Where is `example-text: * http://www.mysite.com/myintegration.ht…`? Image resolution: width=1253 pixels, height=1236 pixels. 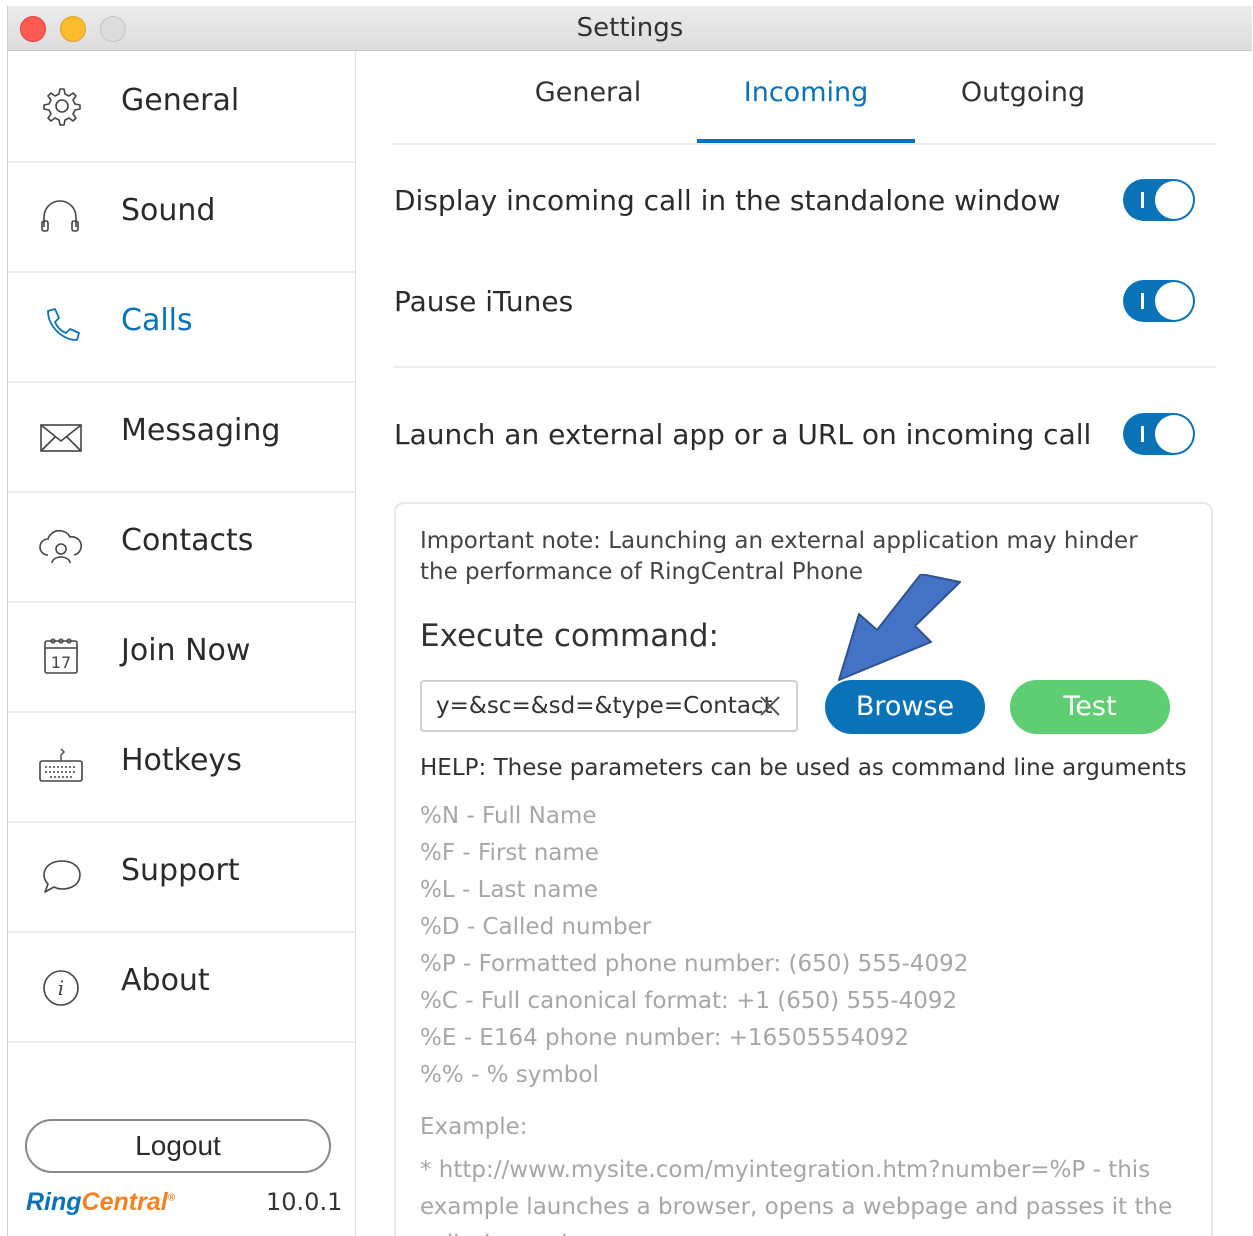
example-text: * http://www.mysite.com/myintegration.ht… is located at coordinates (796, 1196).